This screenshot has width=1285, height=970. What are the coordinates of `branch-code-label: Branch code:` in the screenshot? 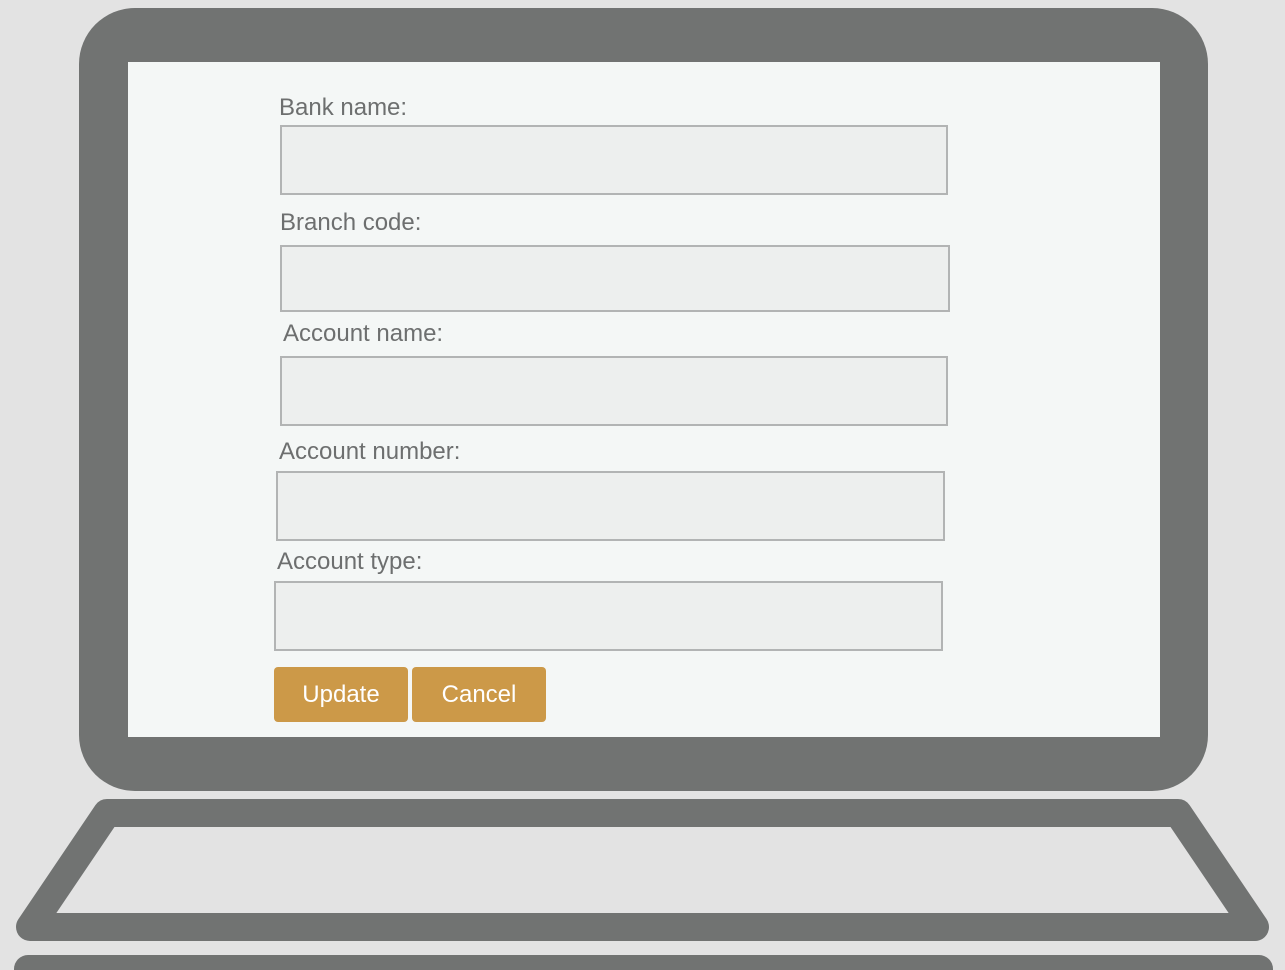 It's located at (351, 222).